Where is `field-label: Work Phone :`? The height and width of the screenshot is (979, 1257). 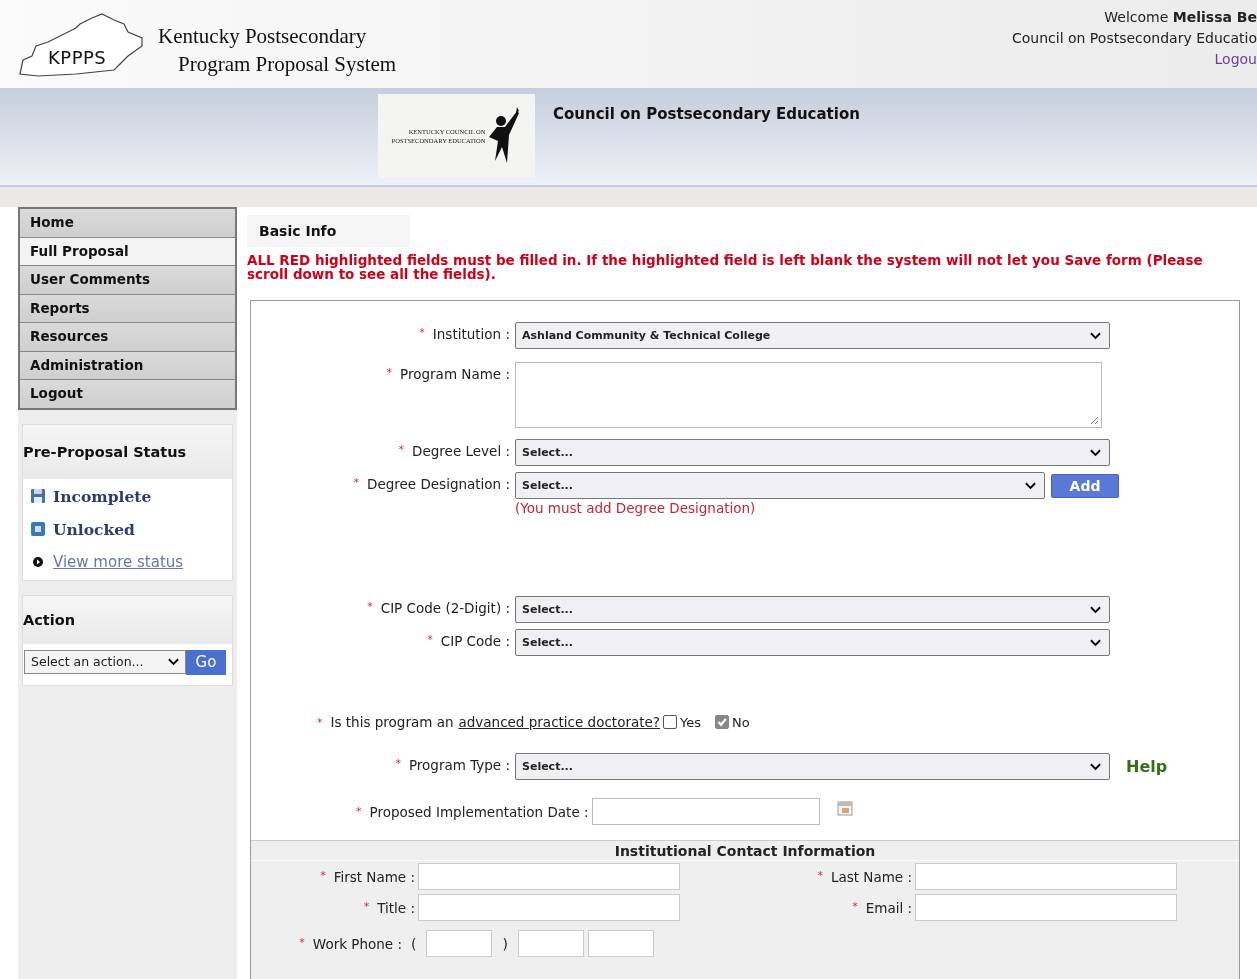
field-label: Work Phone : is located at coordinates (357, 943).